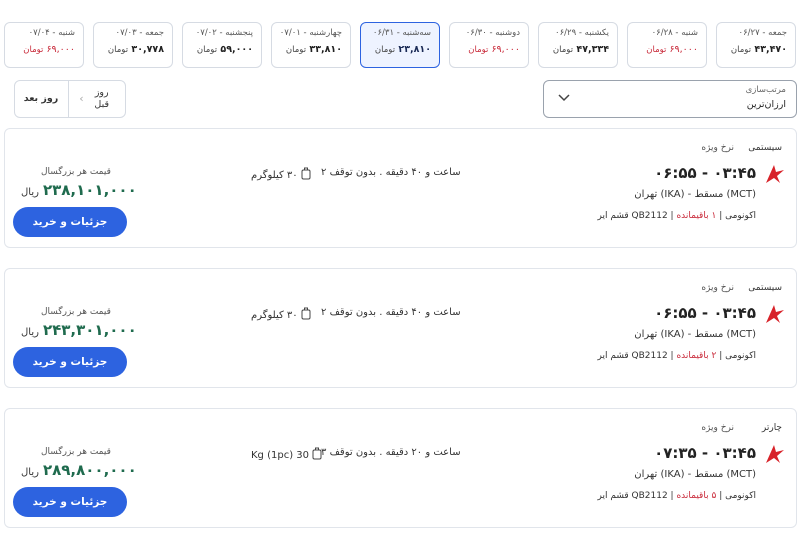 This screenshot has height=548, width=800. I want to click on prev-day-button: روز قبل ›, so click(97, 99).